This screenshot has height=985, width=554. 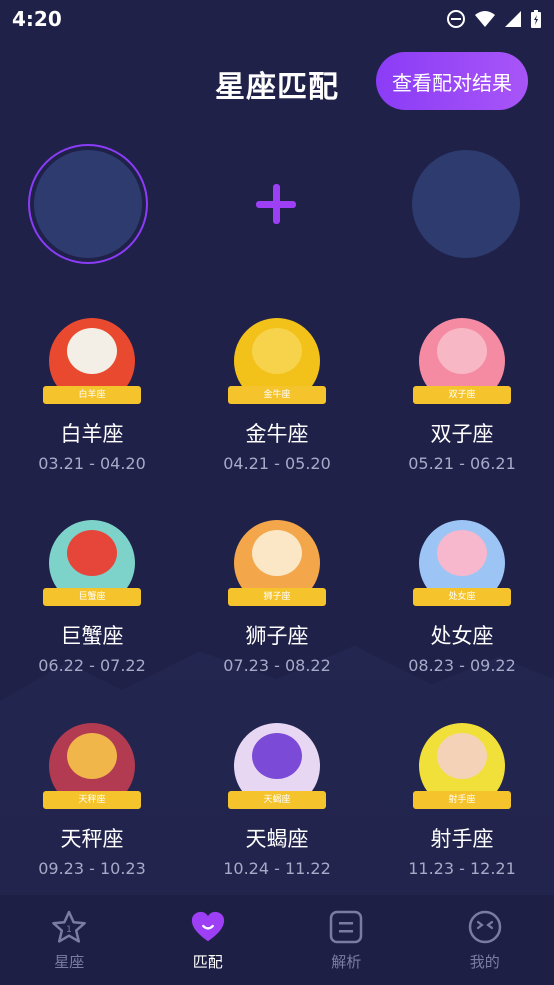 I want to click on sign-card-gemini: 双子座 双子座 05.21 - 06.21, so click(x=462, y=395).